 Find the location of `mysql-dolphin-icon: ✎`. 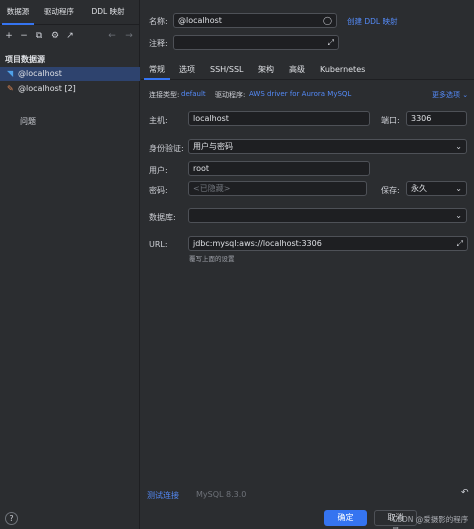

mysql-dolphin-icon: ✎ is located at coordinates (10, 88).